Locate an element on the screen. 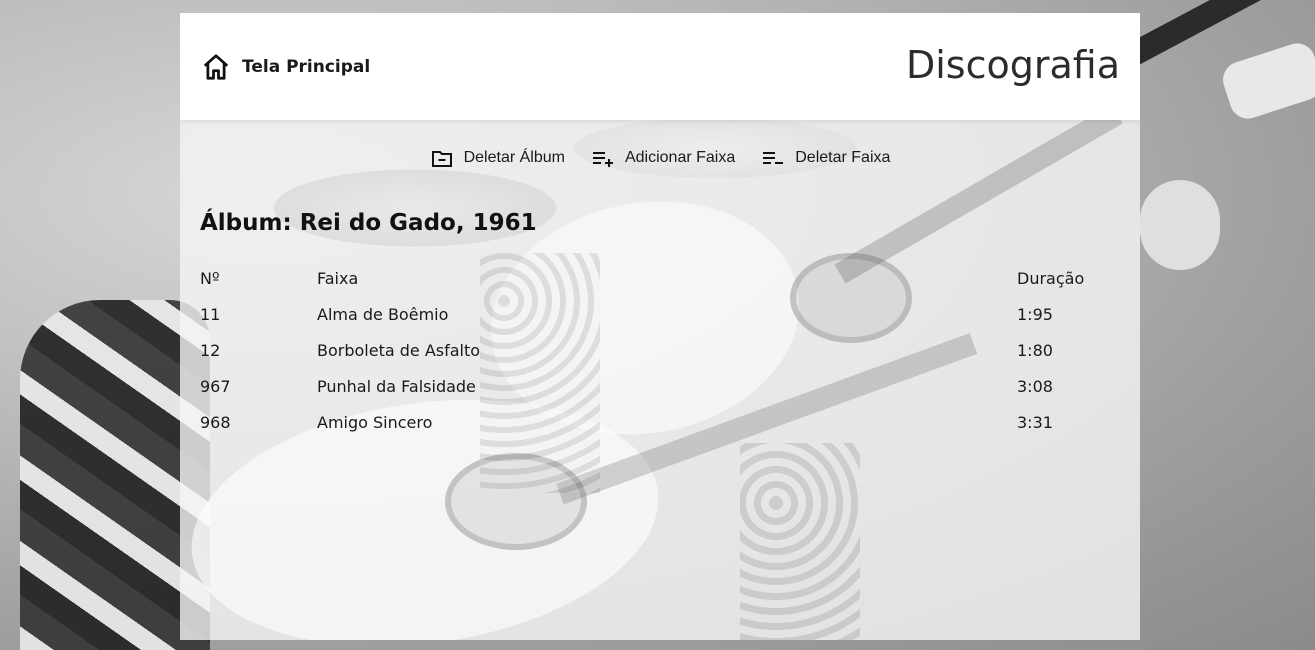 This screenshot has height=650, width=1315. track-duration: 1:95 is located at coordinates (1035, 314).